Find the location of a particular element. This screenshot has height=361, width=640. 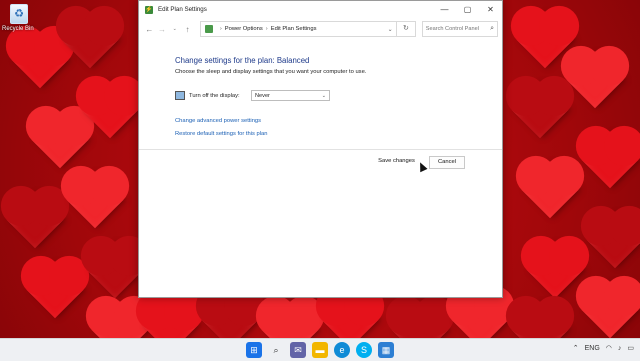

breadcrumb-power-options: Power Options is located at coordinates (244, 29).